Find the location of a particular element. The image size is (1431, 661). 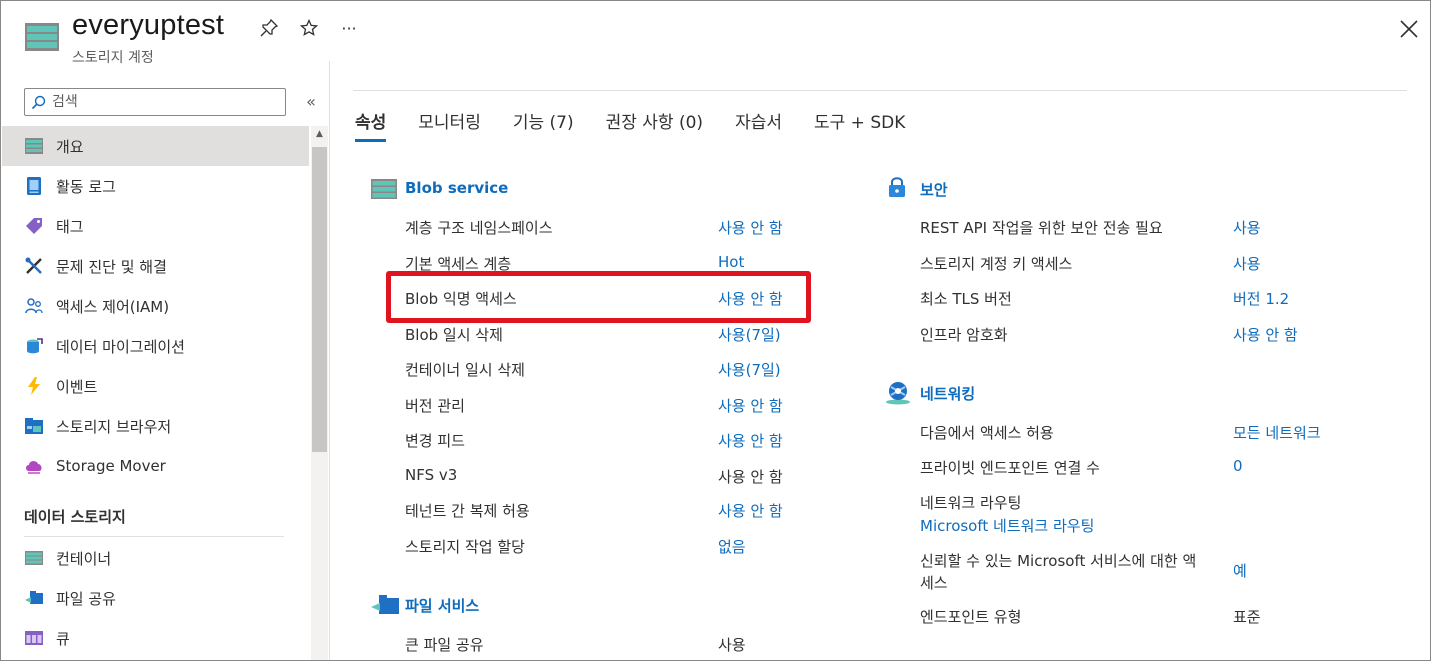

prop-label: 스토리지 작업 할당 is located at coordinates (465, 547).